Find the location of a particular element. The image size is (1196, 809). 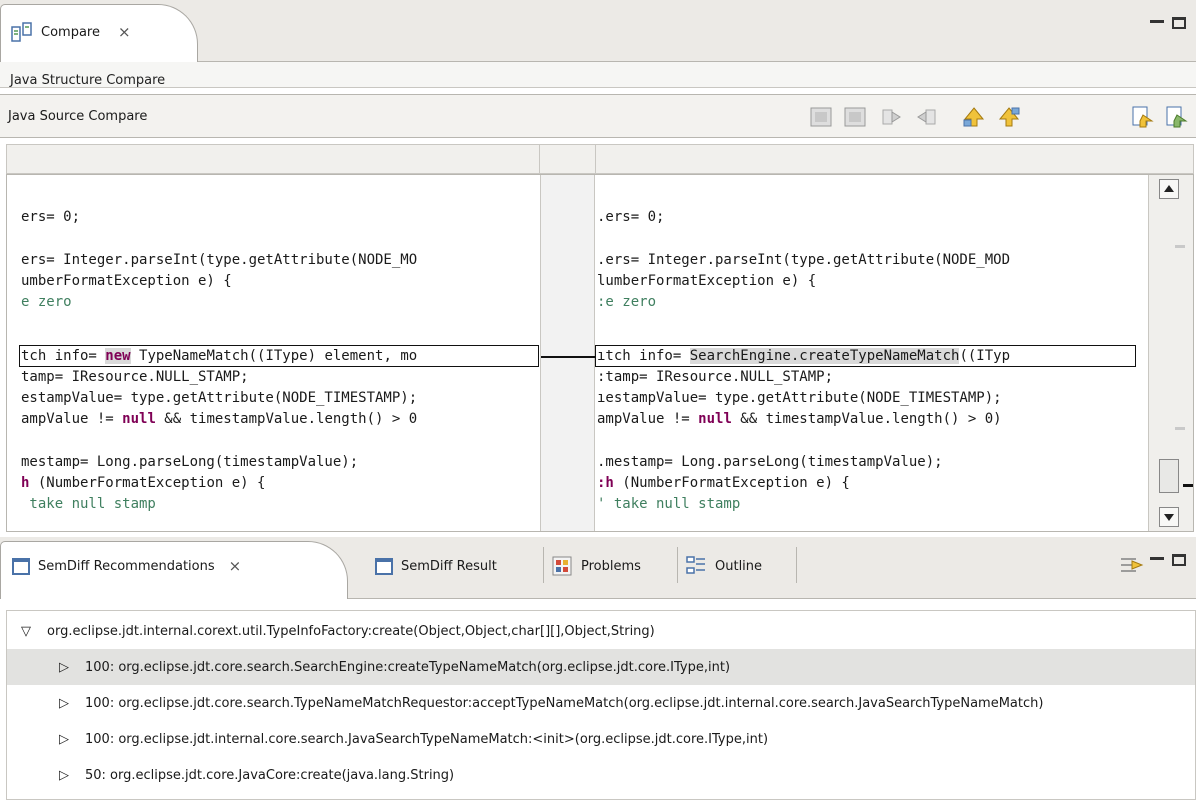

tab-problems: Problems is located at coordinates (596, 566).